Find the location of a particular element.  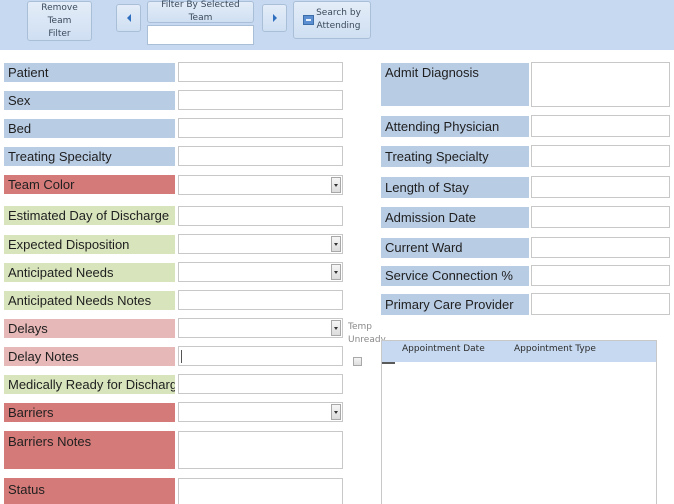

patient-label: Patient is located at coordinates (89, 72).